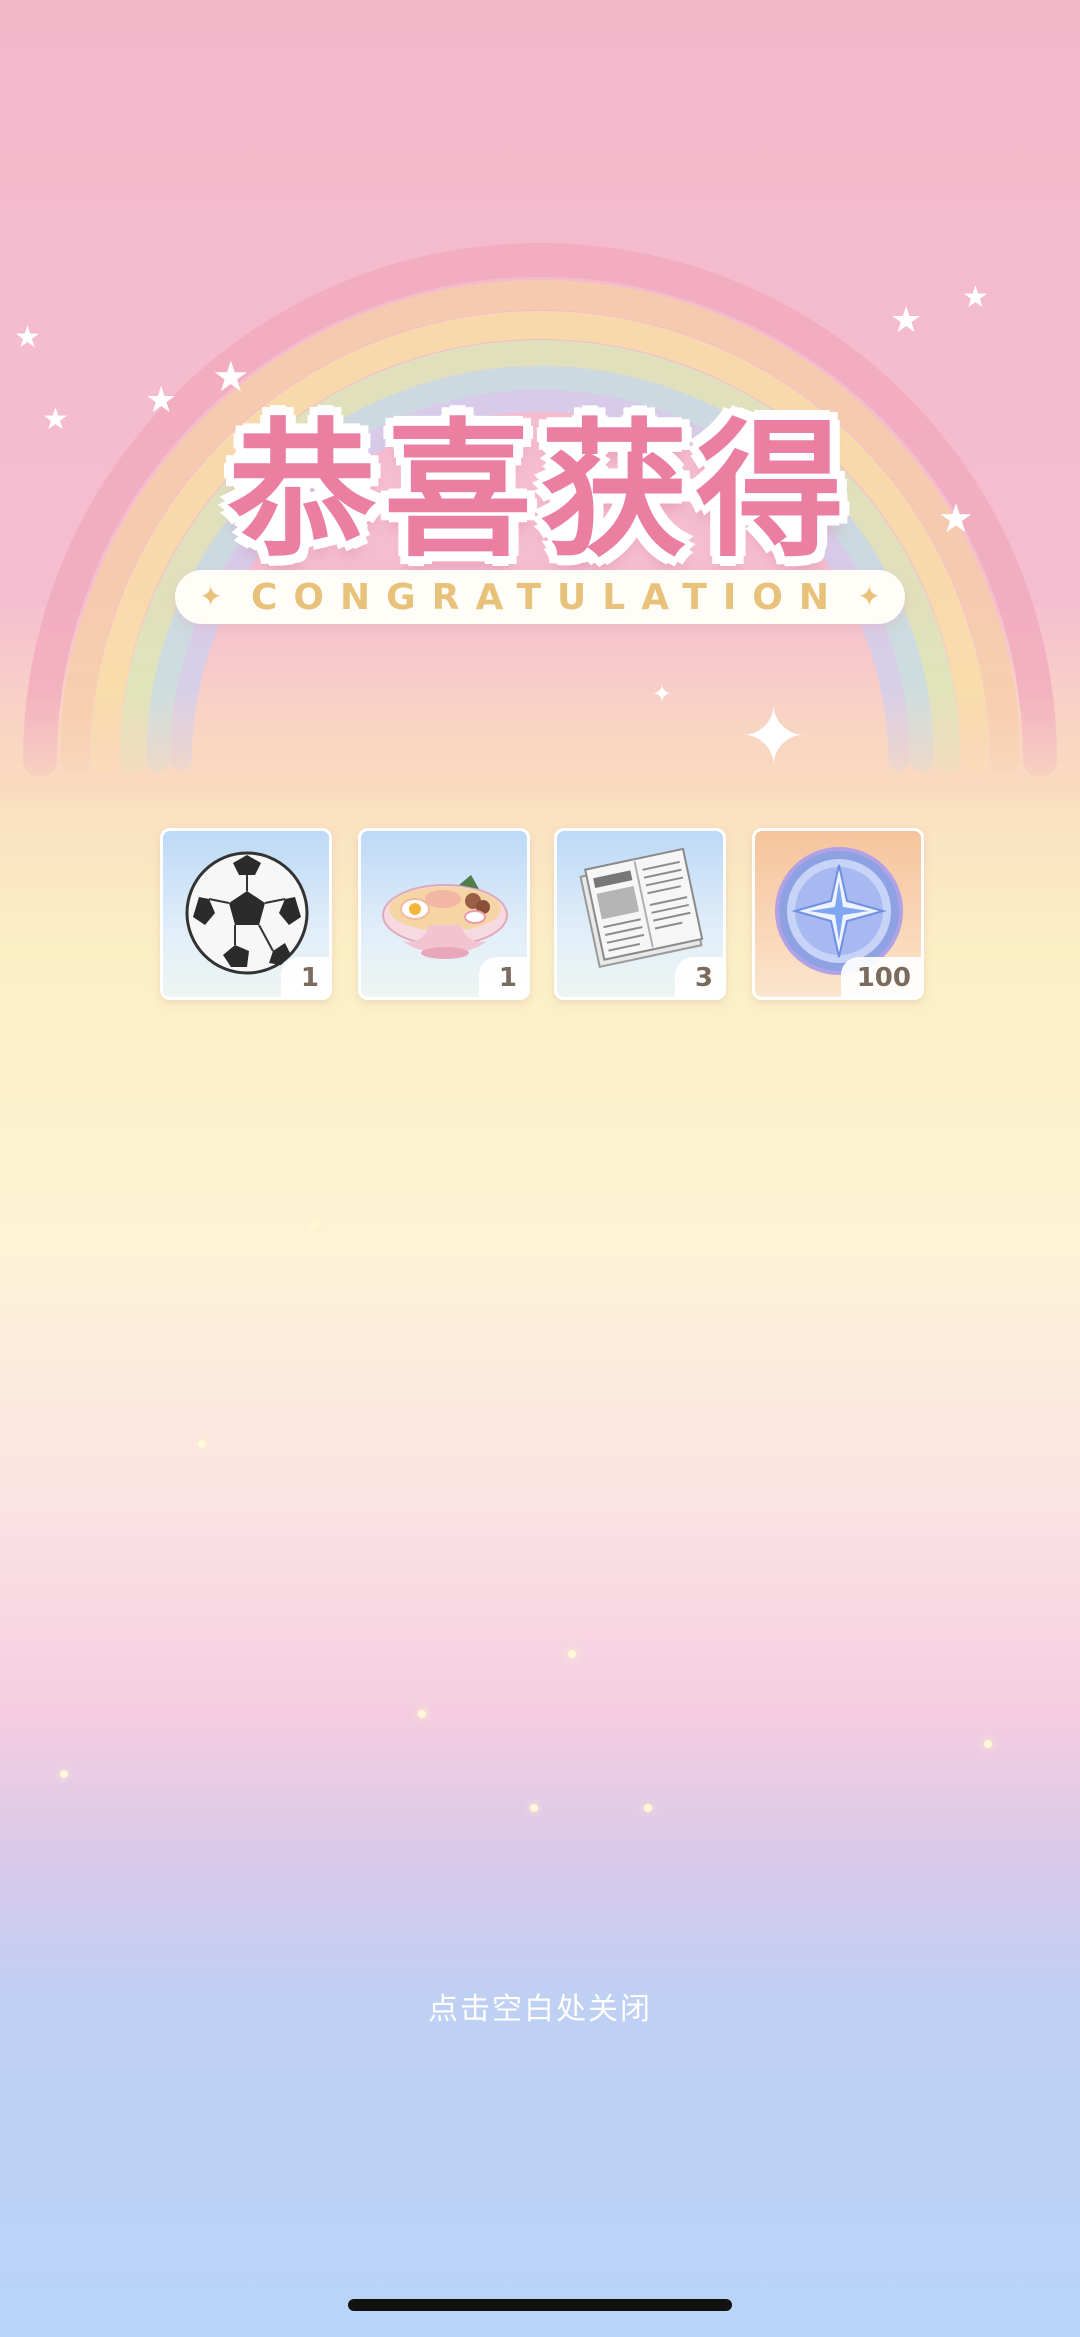 This screenshot has width=1080, height=2337. Describe the element at coordinates (540, 2305) in the screenshot. I see `home-indicator` at that location.